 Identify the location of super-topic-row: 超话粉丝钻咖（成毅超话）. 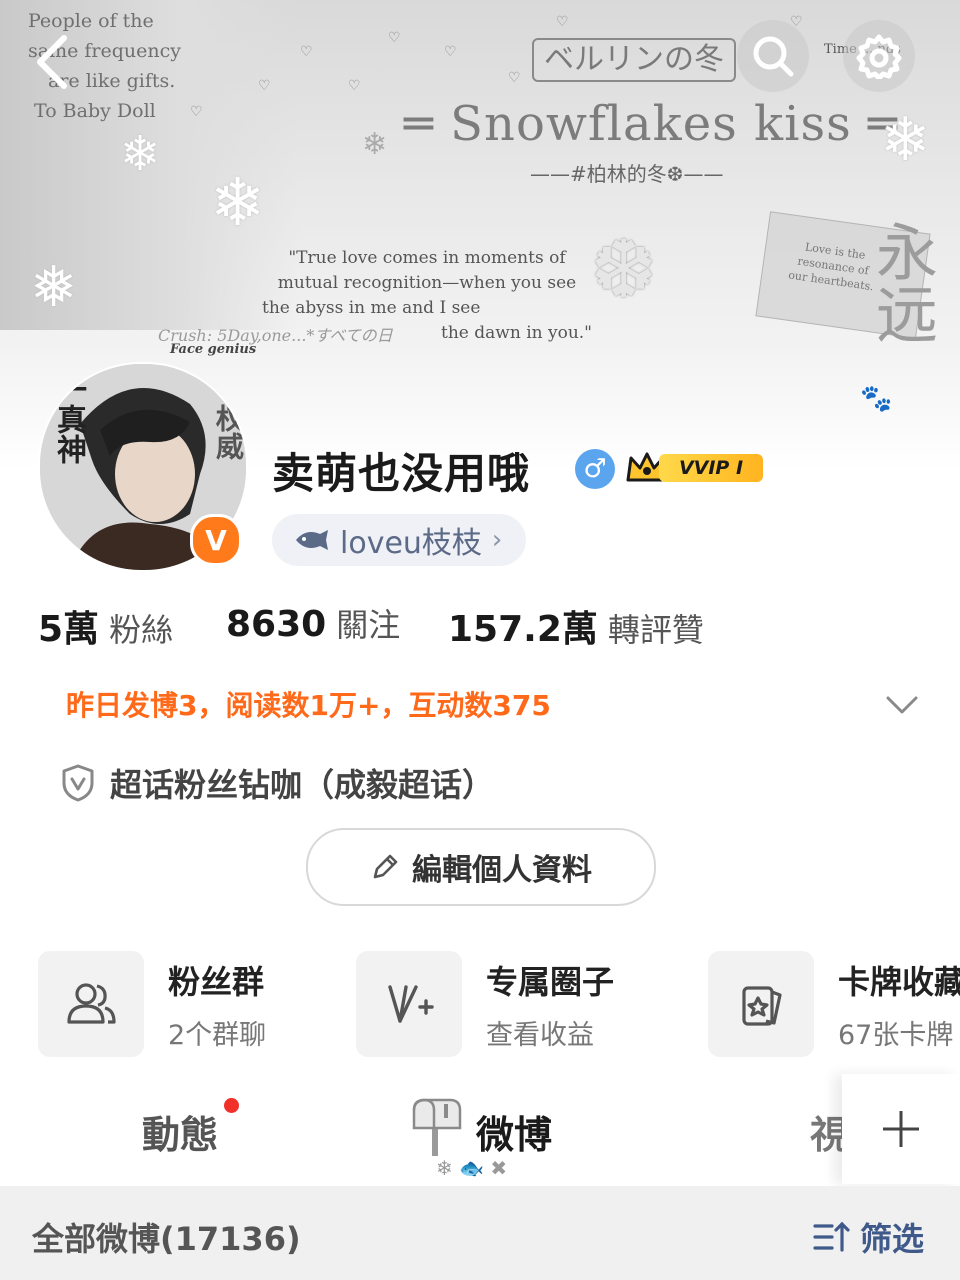
(277, 783).